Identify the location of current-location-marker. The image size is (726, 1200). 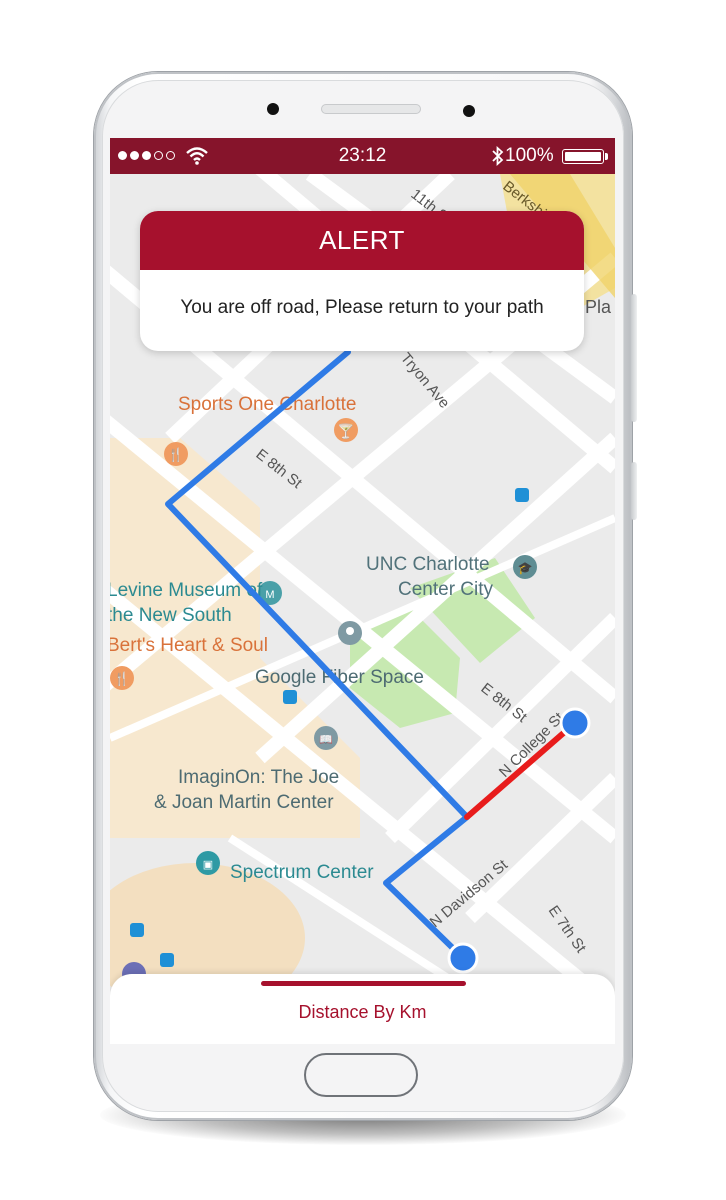
(575, 723).